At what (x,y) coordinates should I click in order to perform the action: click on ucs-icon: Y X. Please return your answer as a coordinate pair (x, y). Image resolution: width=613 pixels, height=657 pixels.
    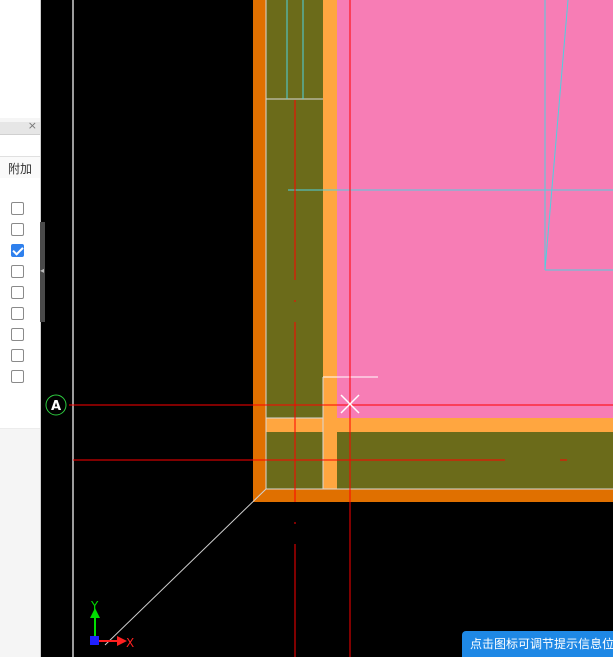
    Looking at the image, I should click on (112, 624).